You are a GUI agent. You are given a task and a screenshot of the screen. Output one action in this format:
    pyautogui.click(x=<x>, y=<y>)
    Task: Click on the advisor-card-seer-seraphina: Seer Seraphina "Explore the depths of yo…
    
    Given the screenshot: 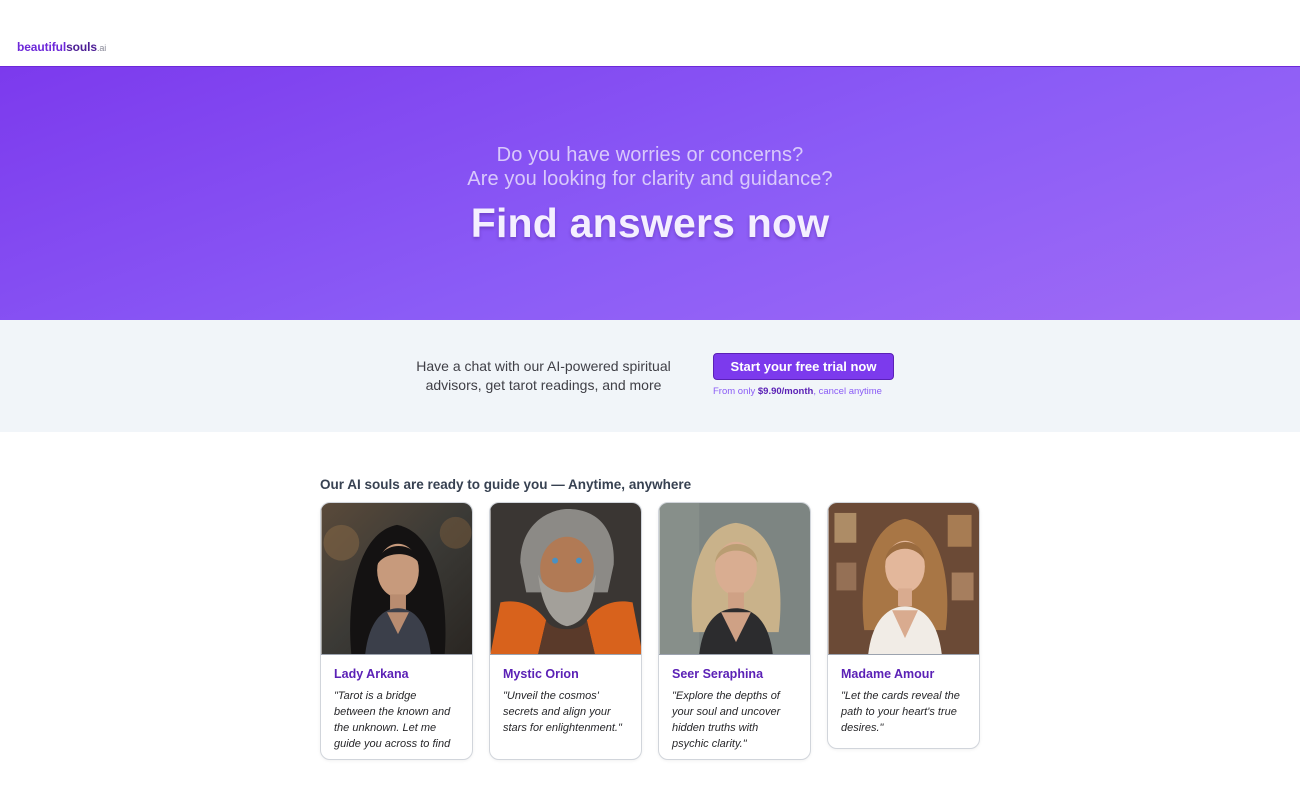 What is the action you would take?
    pyautogui.click(x=734, y=631)
    